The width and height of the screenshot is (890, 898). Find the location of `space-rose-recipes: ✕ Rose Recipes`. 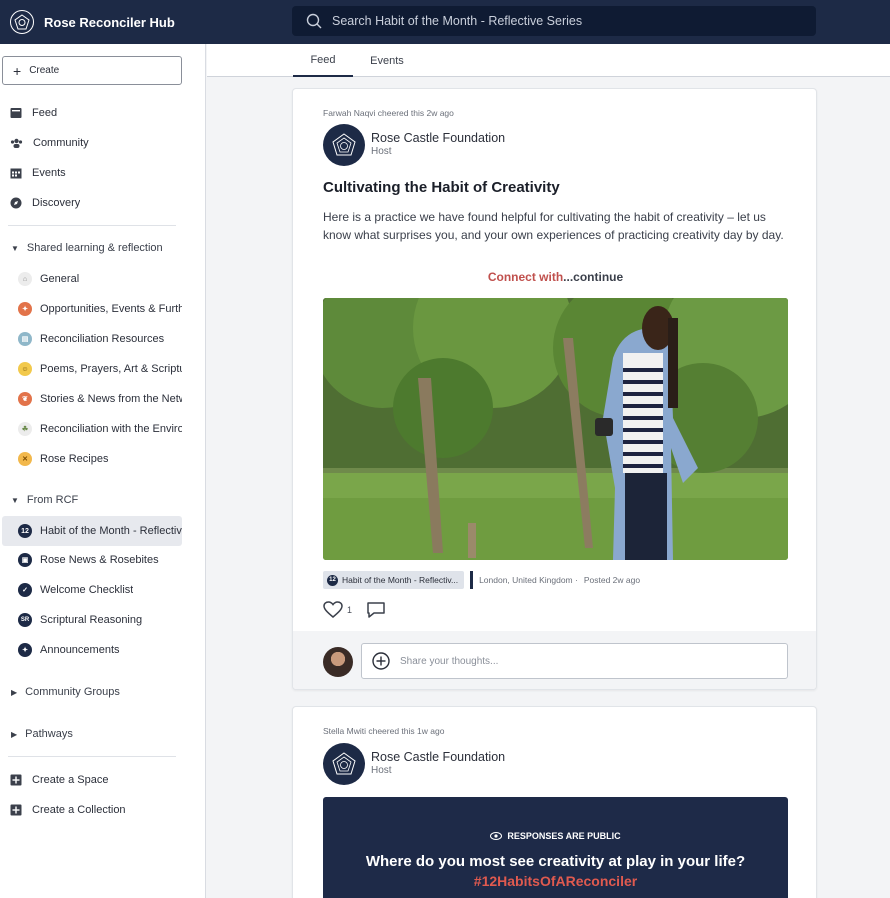

space-rose-recipes: ✕ Rose Recipes is located at coordinates (92, 459).